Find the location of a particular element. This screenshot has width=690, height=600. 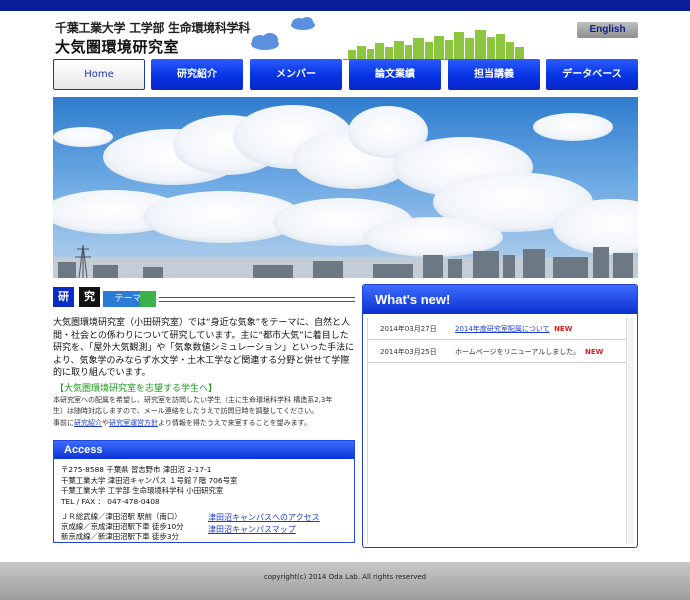

whats-new-heading: What's new! is located at coordinates (500, 299).